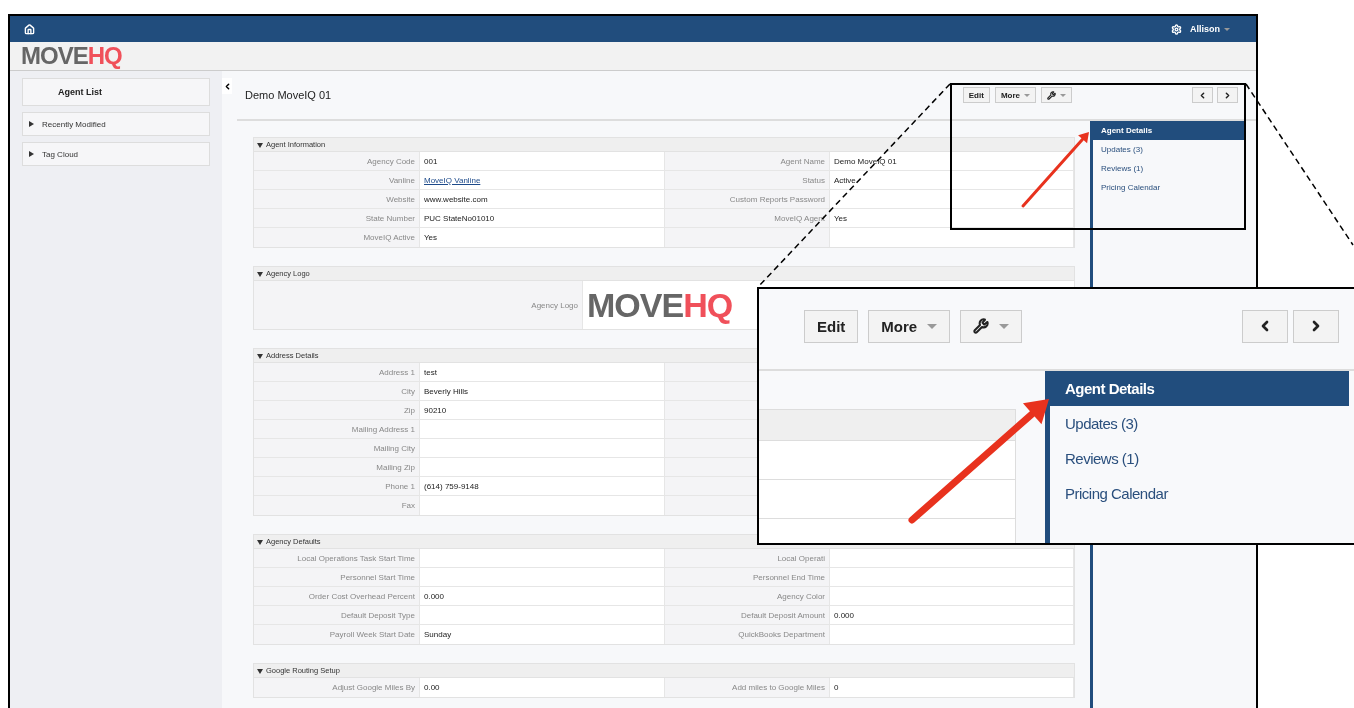 The width and height of the screenshot is (1354, 708). I want to click on field-label: Address 1, so click(337, 372).